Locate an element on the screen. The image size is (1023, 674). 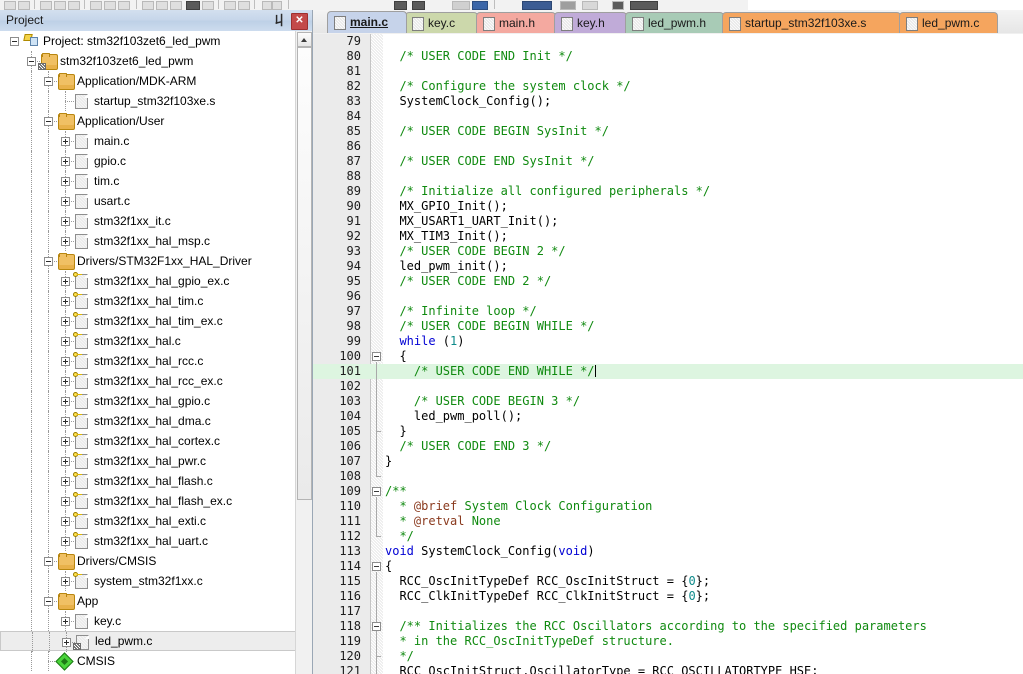
tree-item: stm32f1xx_hal_tim_ex.c is located at coordinates (148, 321).